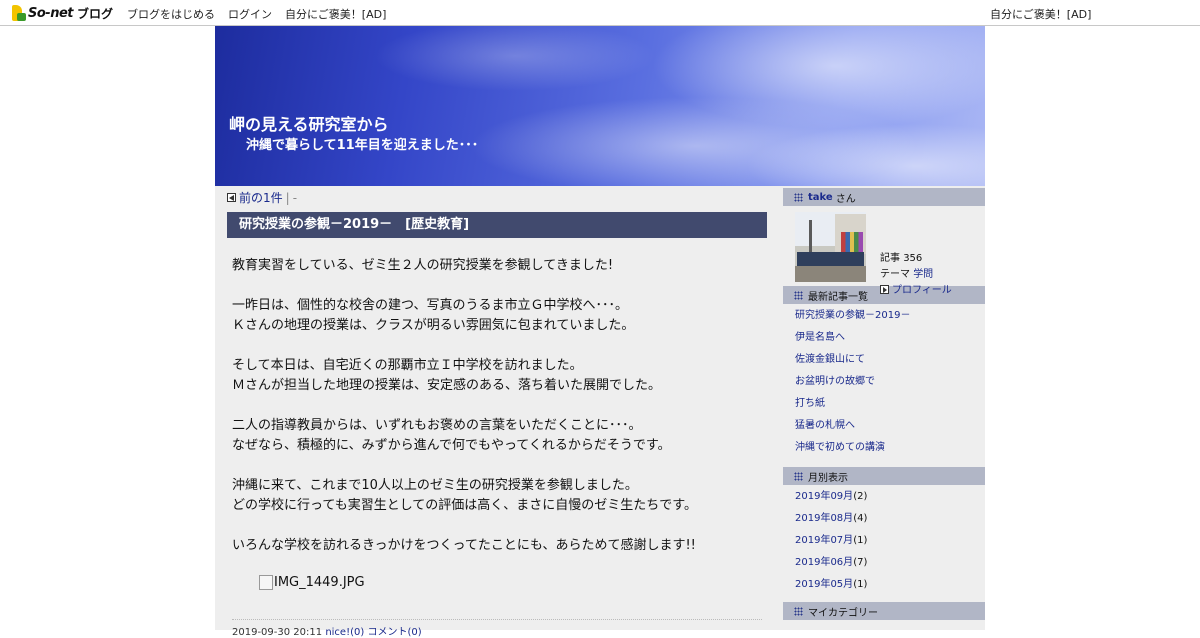 The height and width of the screenshot is (638, 1200). What do you see at coordinates (295, 197) in the screenshot?
I see `next-entry-placeholder: -` at bounding box center [295, 197].